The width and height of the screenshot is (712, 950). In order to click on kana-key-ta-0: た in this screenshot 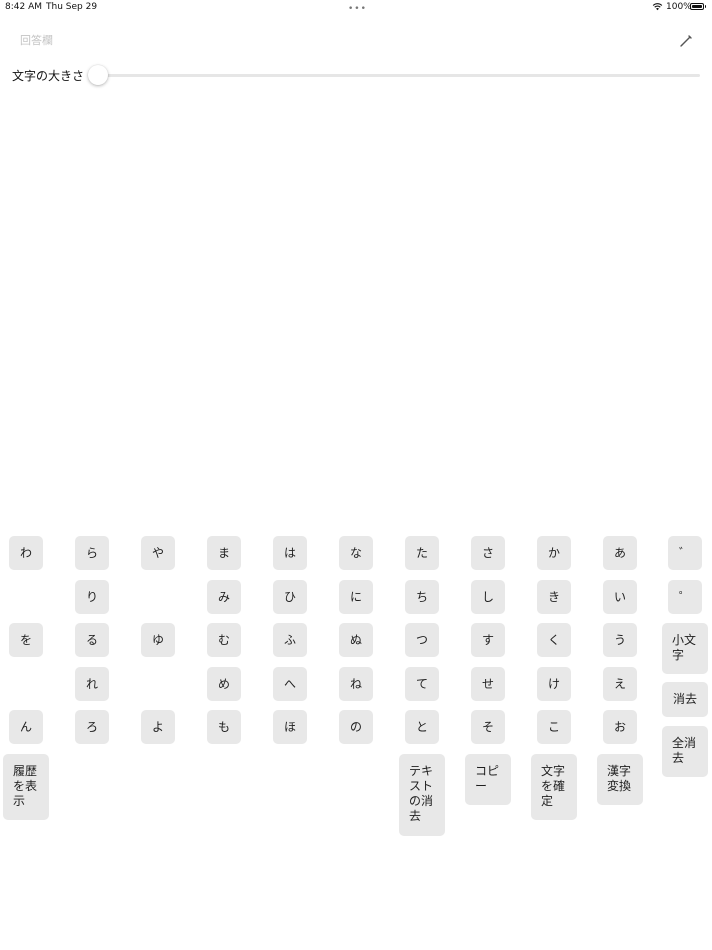, I will do `click(422, 553)`.